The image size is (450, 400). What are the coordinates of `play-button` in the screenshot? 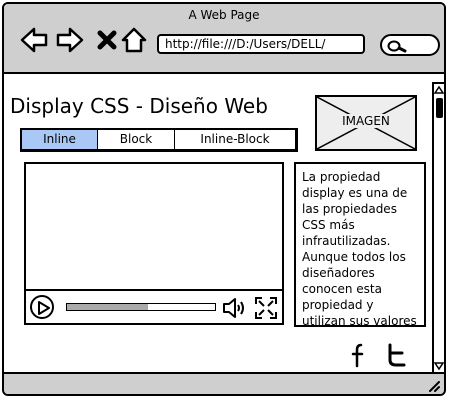 It's located at (42, 307).